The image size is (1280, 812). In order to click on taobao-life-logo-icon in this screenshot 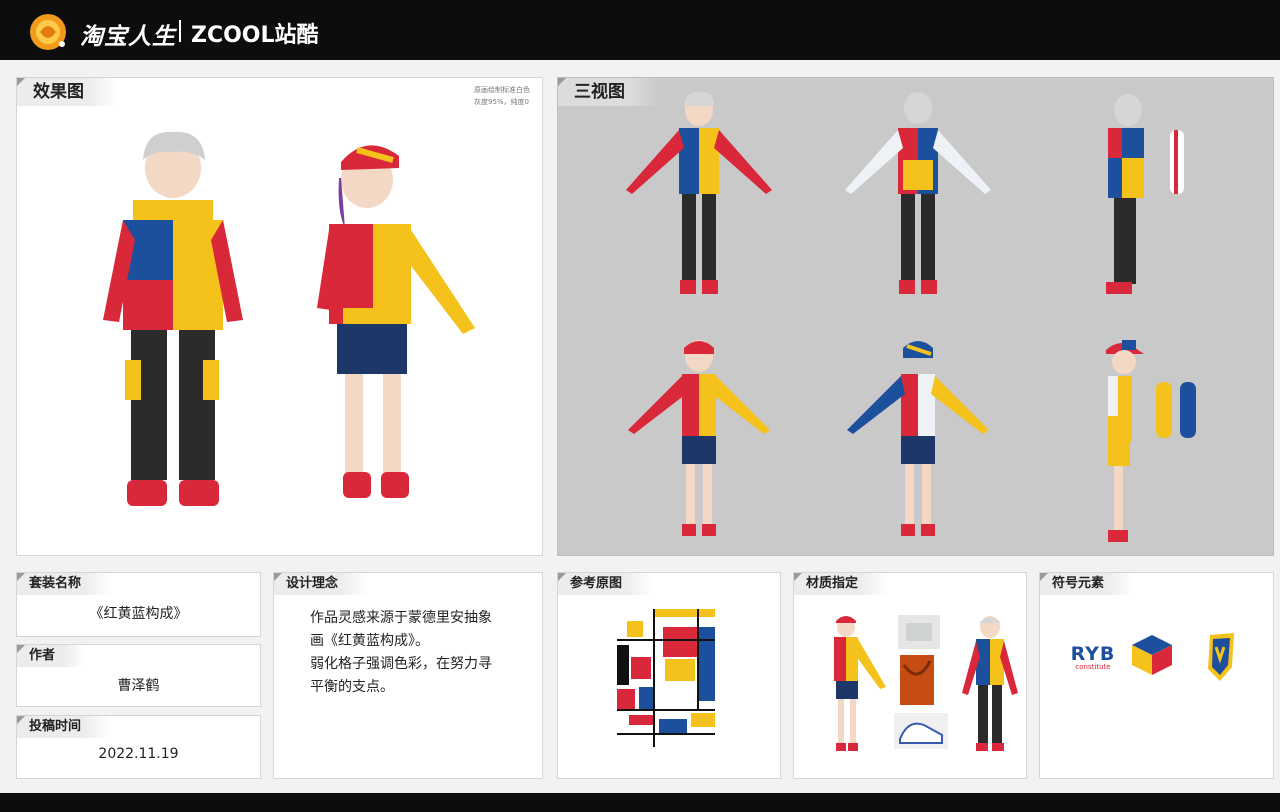, I will do `click(48, 32)`.